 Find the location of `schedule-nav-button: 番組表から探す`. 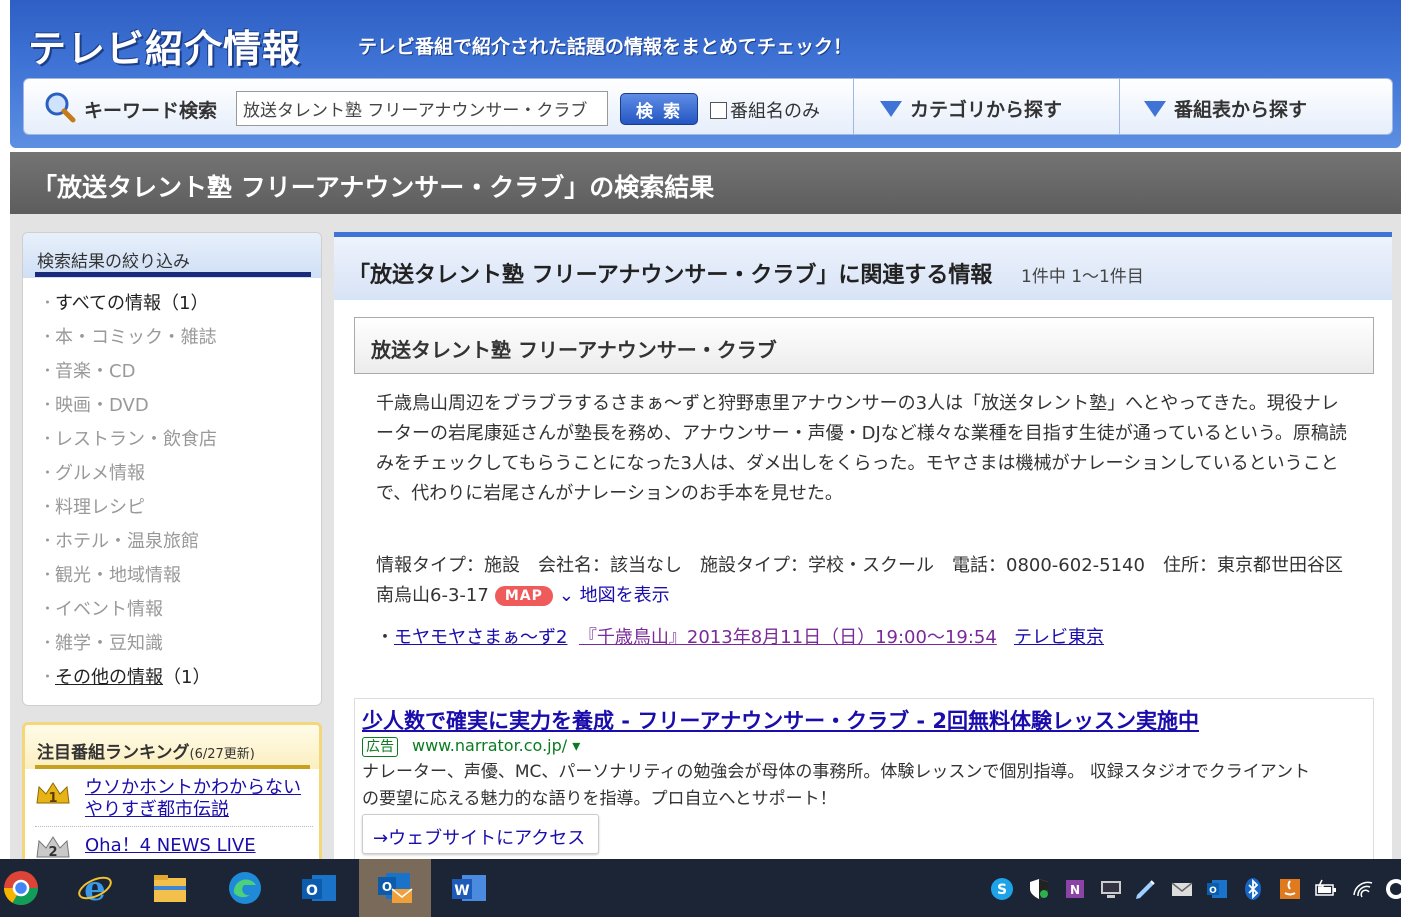

schedule-nav-button: 番組表から探す is located at coordinates (1225, 108).